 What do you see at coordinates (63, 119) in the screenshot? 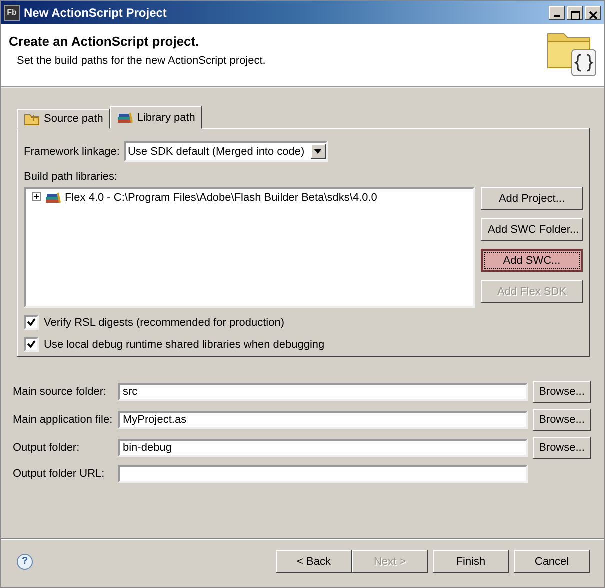
I see `tab: Source path` at bounding box center [63, 119].